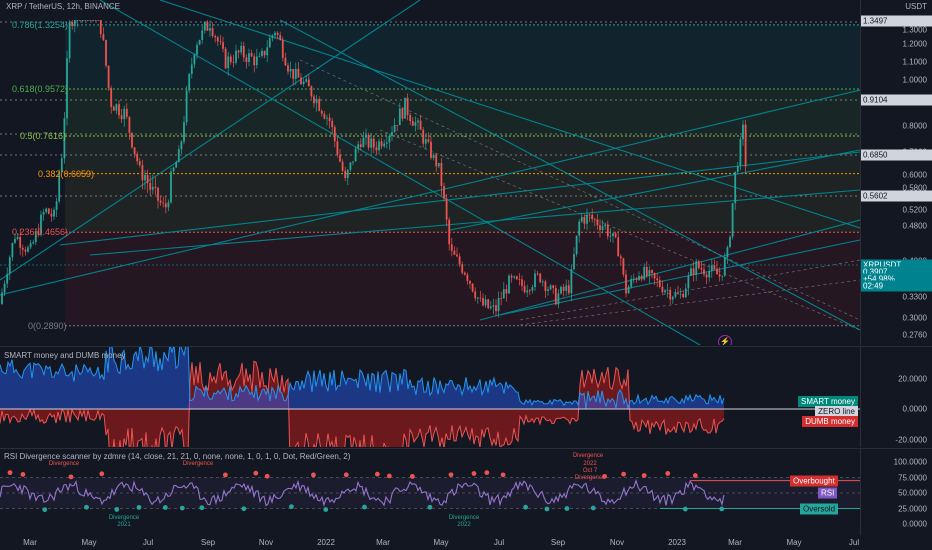 This screenshot has height=550, width=932. Describe the element at coordinates (914, 210) in the screenshot. I see `price-tick: 0.5200` at that location.